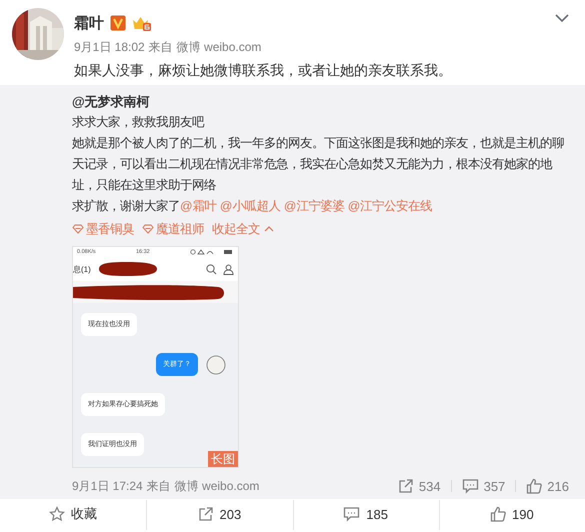 Image resolution: width=585 pixels, height=532 pixels. I want to click on topic-tag: 魔道祖师, so click(173, 229).